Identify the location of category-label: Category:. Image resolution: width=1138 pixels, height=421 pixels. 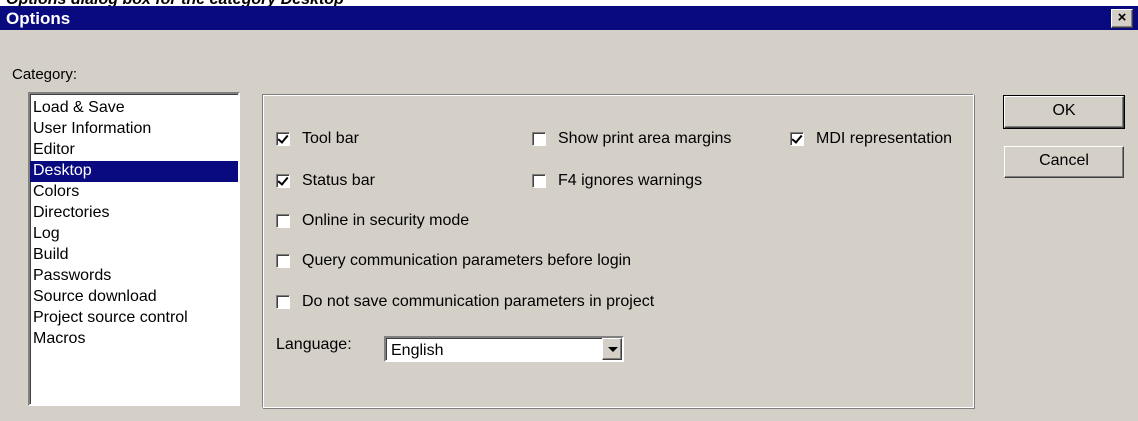
(45, 74).